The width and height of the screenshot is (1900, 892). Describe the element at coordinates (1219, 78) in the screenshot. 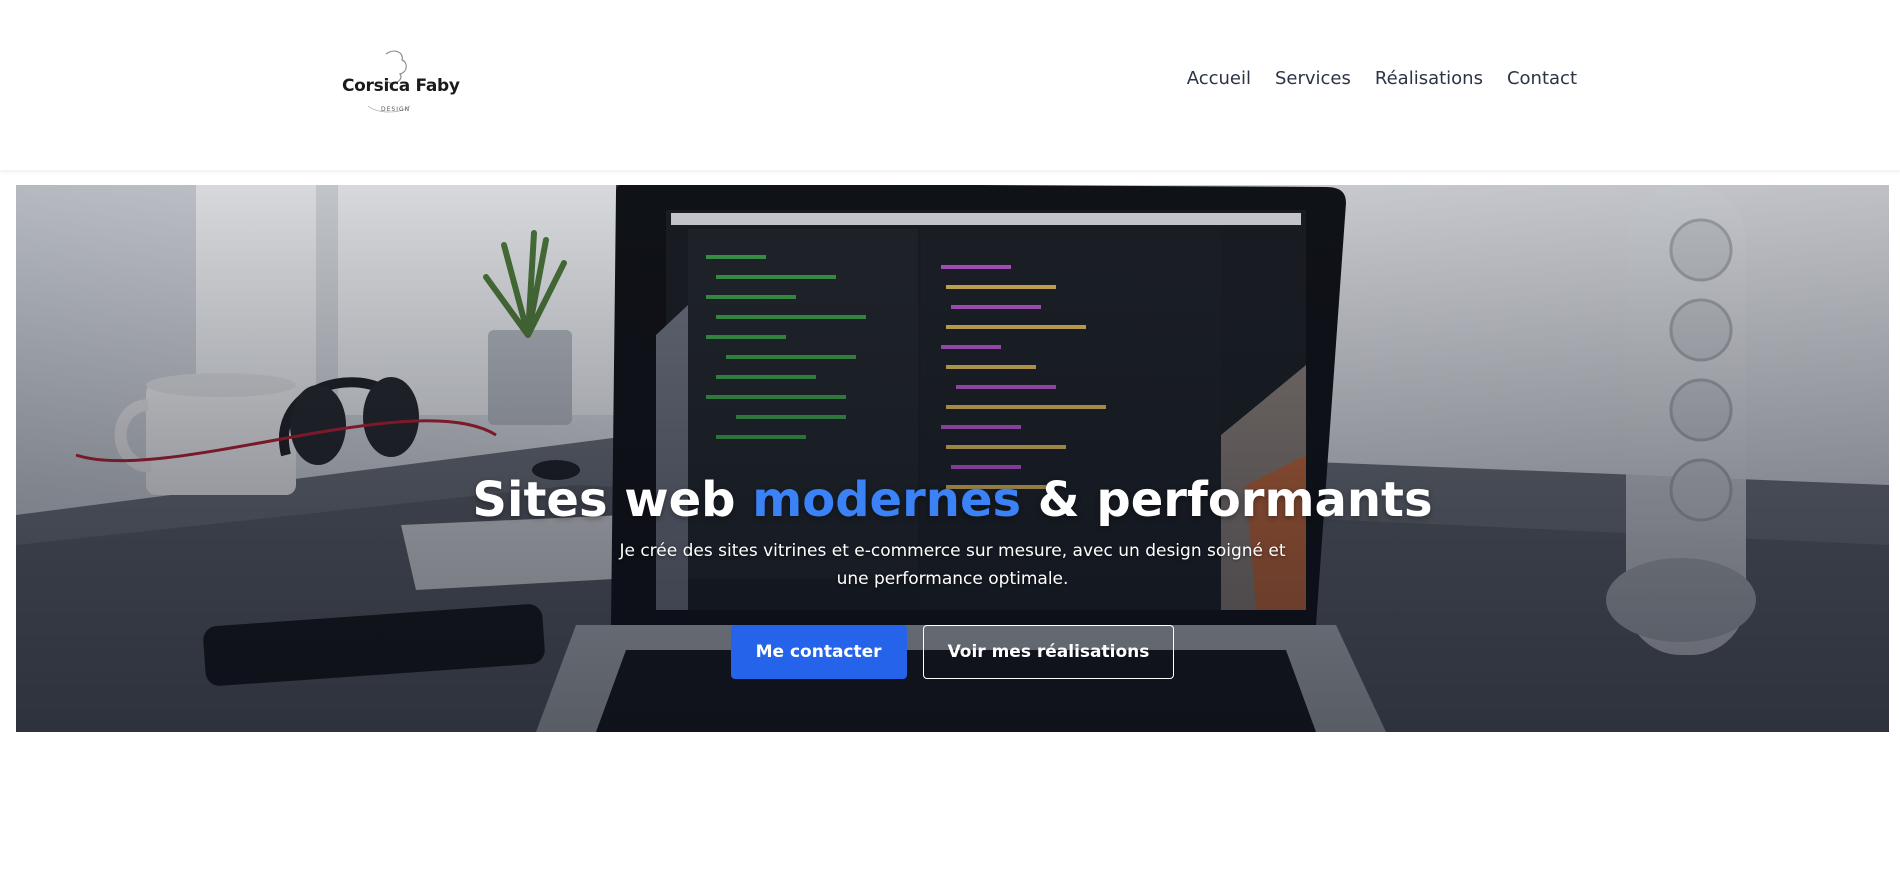

I see `nav-link-accueil: Accueil` at that location.